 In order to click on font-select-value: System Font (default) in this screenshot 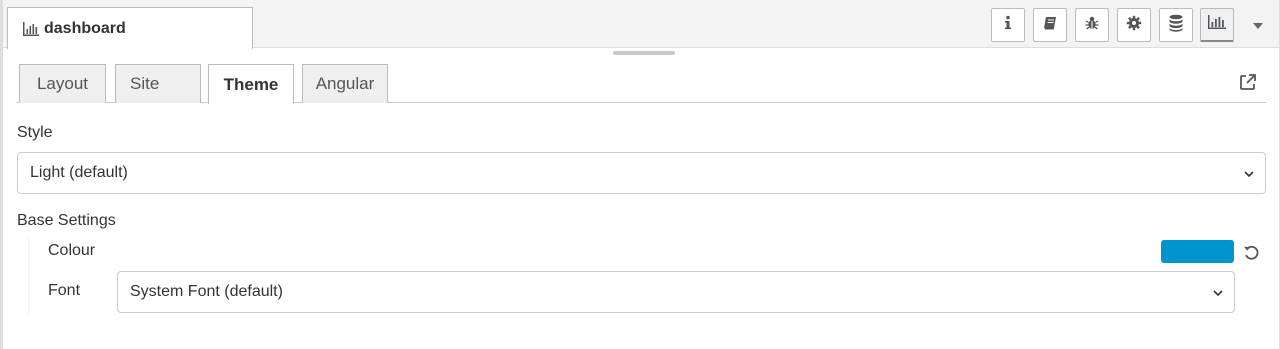, I will do `click(206, 291)`.